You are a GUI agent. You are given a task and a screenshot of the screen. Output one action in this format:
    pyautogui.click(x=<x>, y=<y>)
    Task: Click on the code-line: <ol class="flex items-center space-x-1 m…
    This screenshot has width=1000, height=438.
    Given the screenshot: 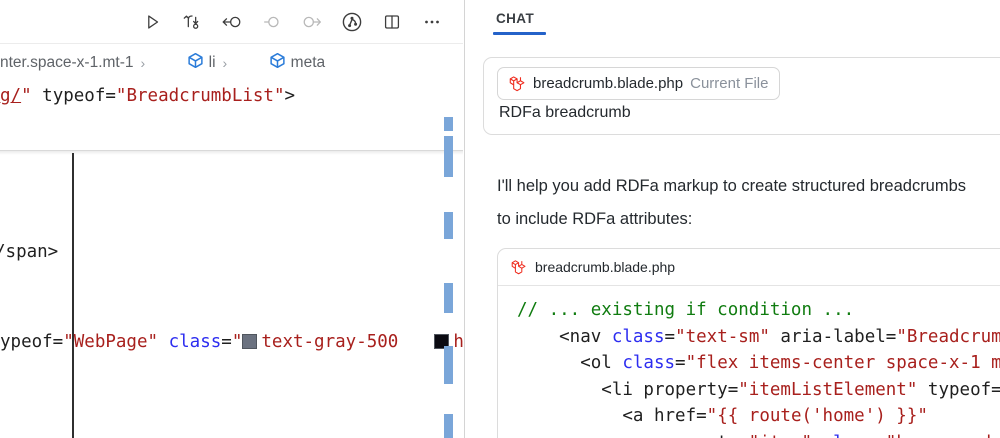 What is the action you would take?
    pyautogui.click(x=758, y=363)
    